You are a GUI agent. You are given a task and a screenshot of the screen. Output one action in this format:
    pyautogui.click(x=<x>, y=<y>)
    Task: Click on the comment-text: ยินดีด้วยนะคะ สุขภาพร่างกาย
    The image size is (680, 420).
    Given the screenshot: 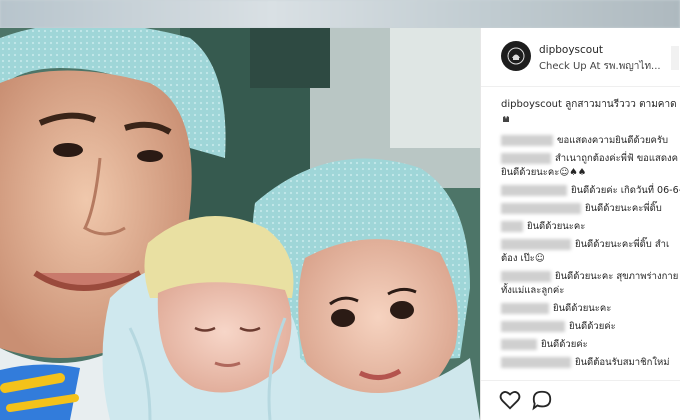 What is the action you would take?
    pyautogui.click(x=617, y=276)
    